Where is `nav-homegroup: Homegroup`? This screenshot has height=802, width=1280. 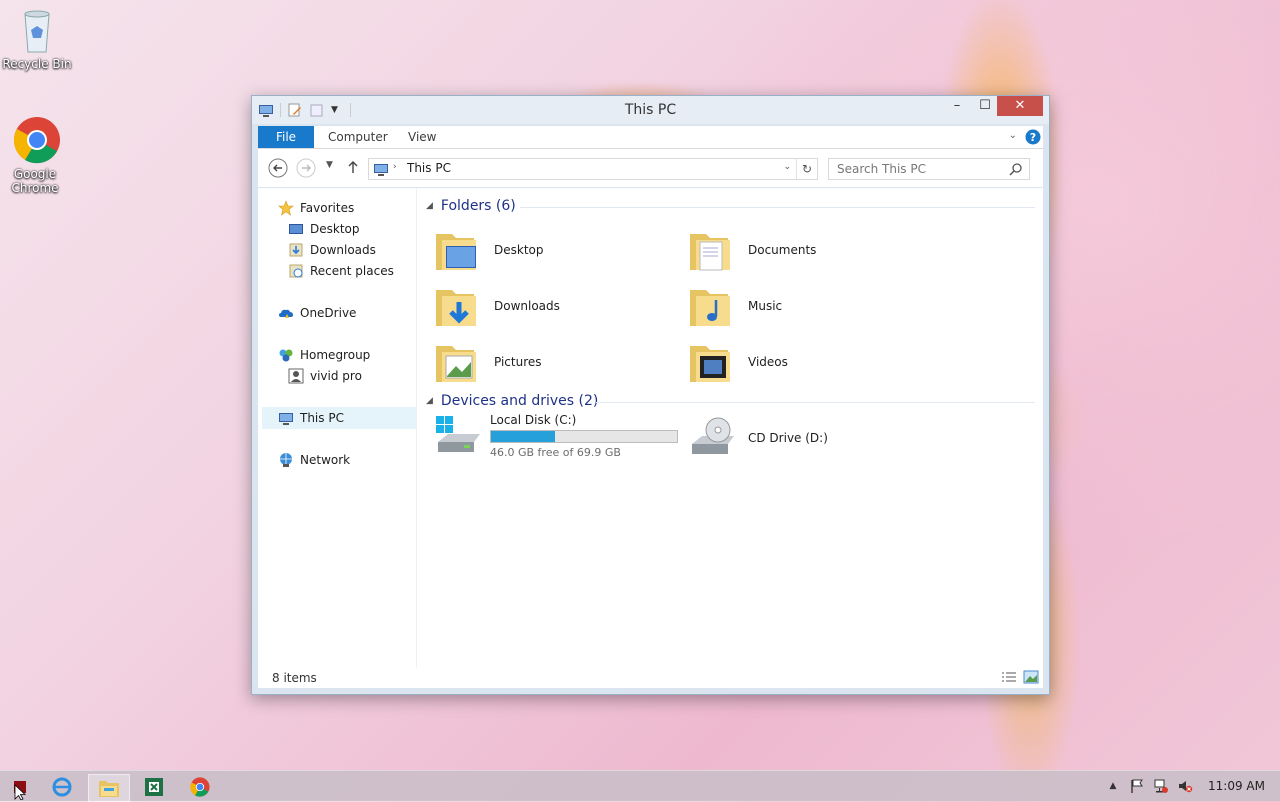
nav-homegroup: Homegroup is located at coordinates (324, 355).